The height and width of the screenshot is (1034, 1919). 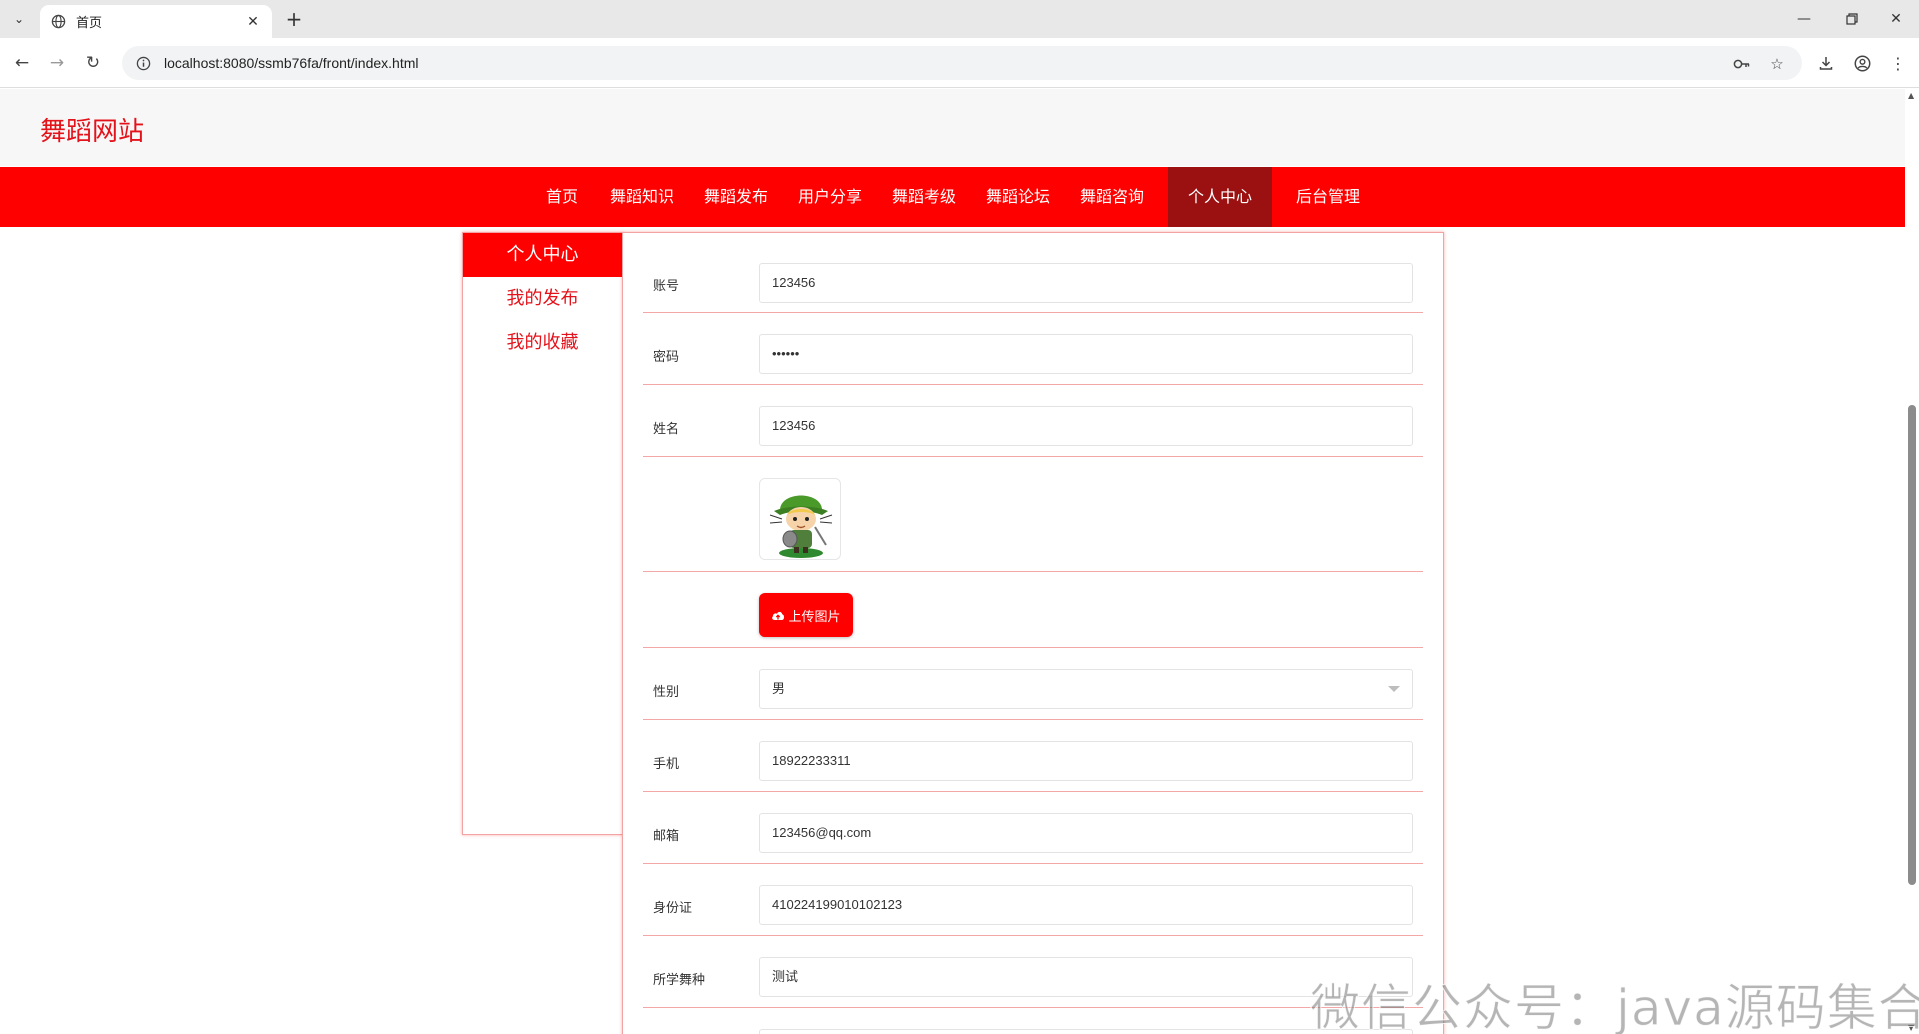 What do you see at coordinates (294, 20) in the screenshot?
I see `plus-icon: +` at bounding box center [294, 20].